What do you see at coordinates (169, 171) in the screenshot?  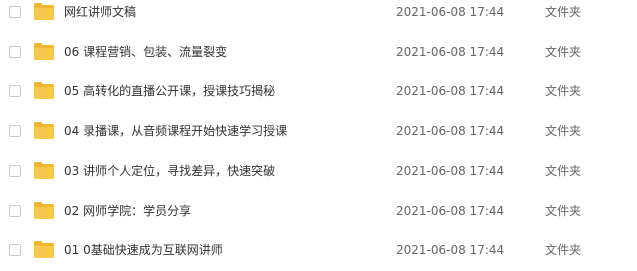 I see `file-name: 03 讲师个人定位，寻找差异，快速突破` at bounding box center [169, 171].